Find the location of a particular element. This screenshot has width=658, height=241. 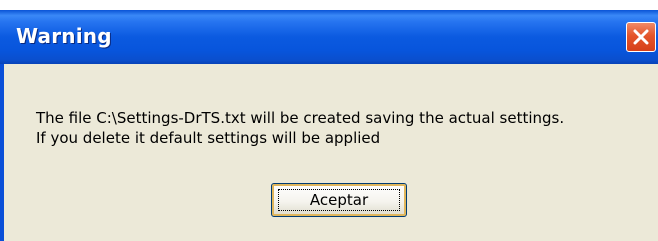

accept-button: Aceptar is located at coordinates (339, 200).